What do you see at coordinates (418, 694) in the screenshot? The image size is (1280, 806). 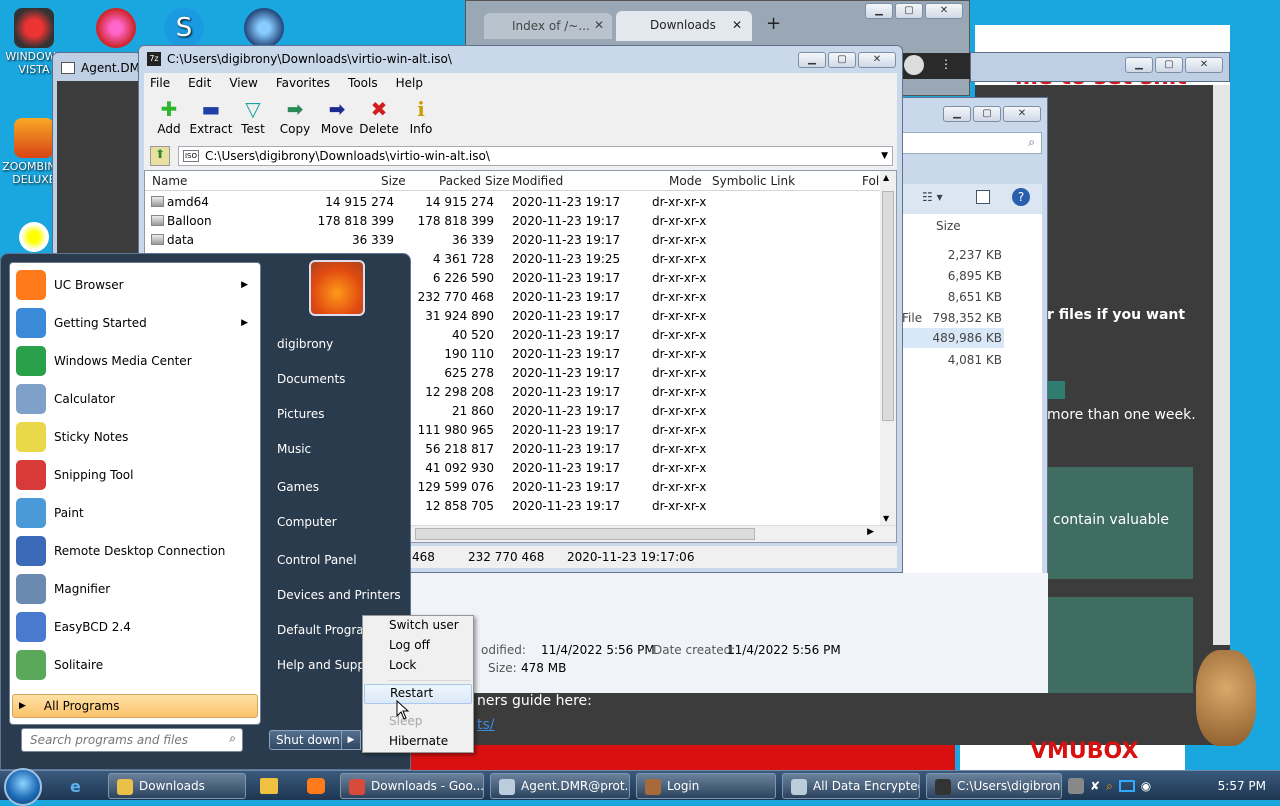 I see `menu-item-restart: Restart` at bounding box center [418, 694].